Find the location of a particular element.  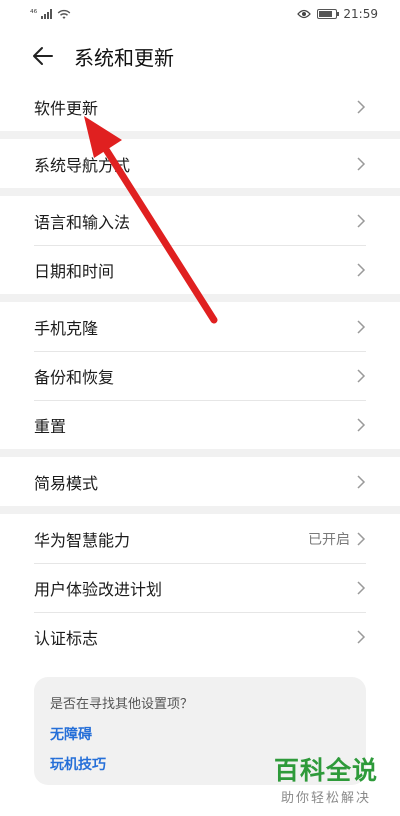

eye-icon is located at coordinates (304, 14).